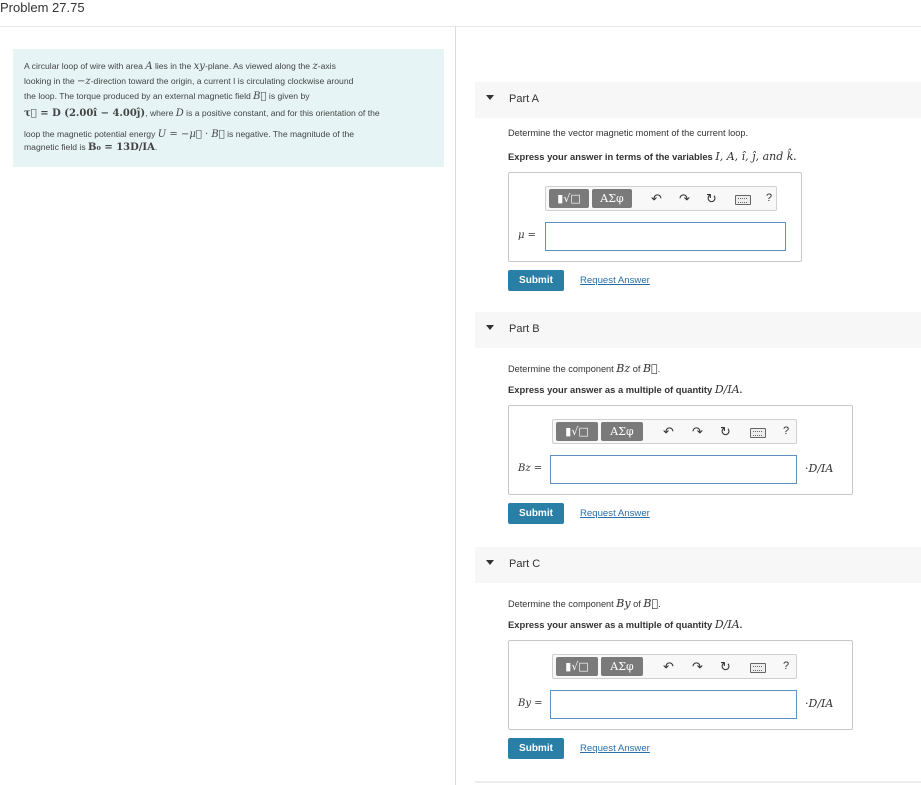  Describe the element at coordinates (42, 7) in the screenshot. I see `page-title: Problem 27.75` at that location.